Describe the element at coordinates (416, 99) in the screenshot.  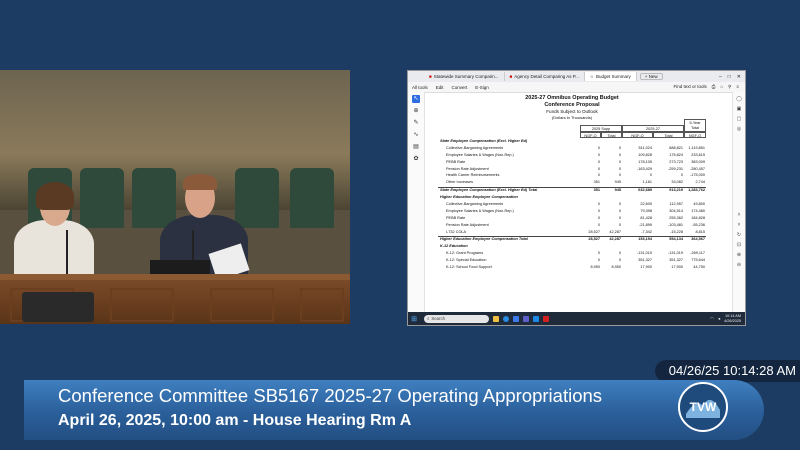
I see `select-cursor-icon: ↖` at that location.